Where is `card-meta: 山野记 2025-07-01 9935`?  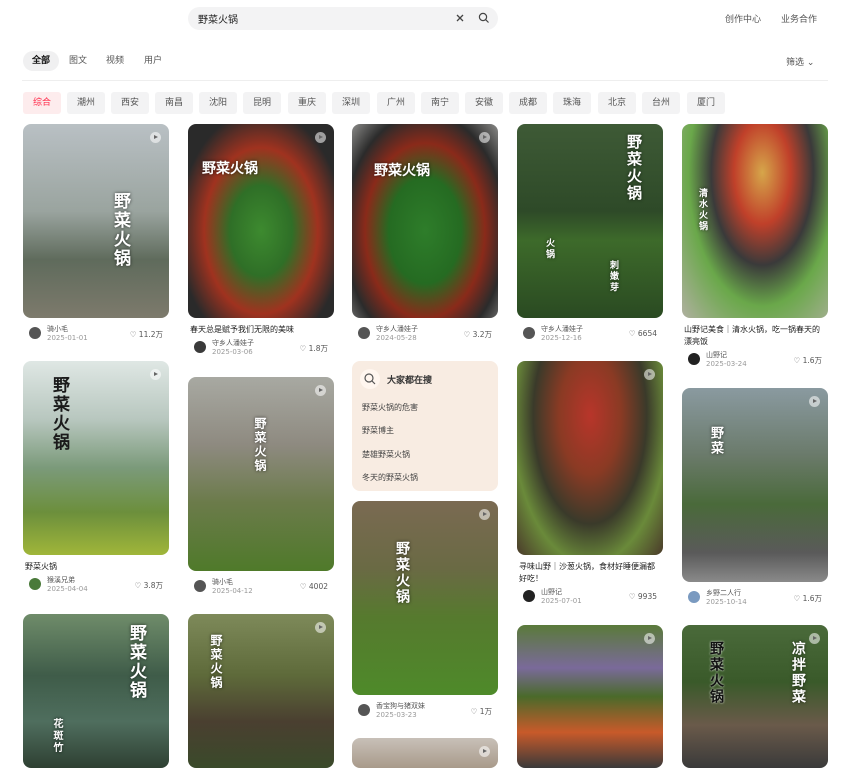
card-meta: 山野记 2025-07-01 9935 is located at coordinates (590, 598).